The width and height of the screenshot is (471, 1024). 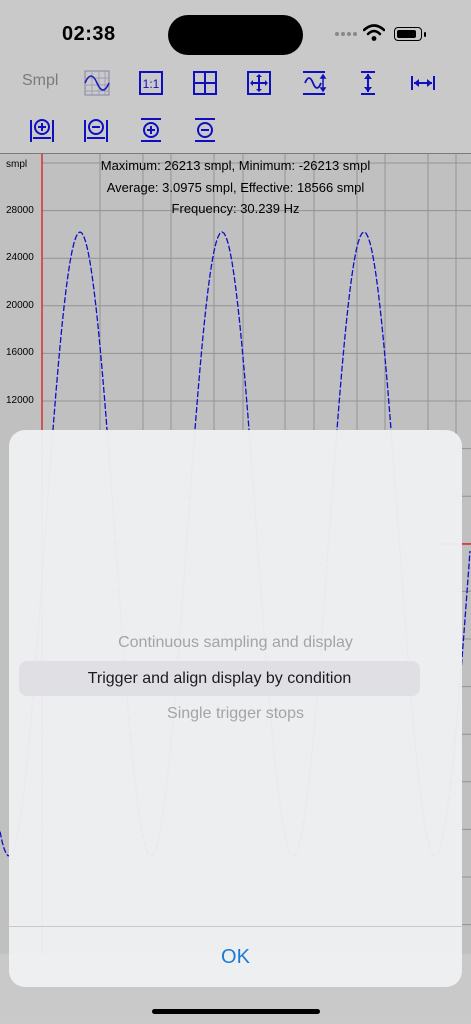 What do you see at coordinates (236, 1011) in the screenshot?
I see `home-indicator` at bounding box center [236, 1011].